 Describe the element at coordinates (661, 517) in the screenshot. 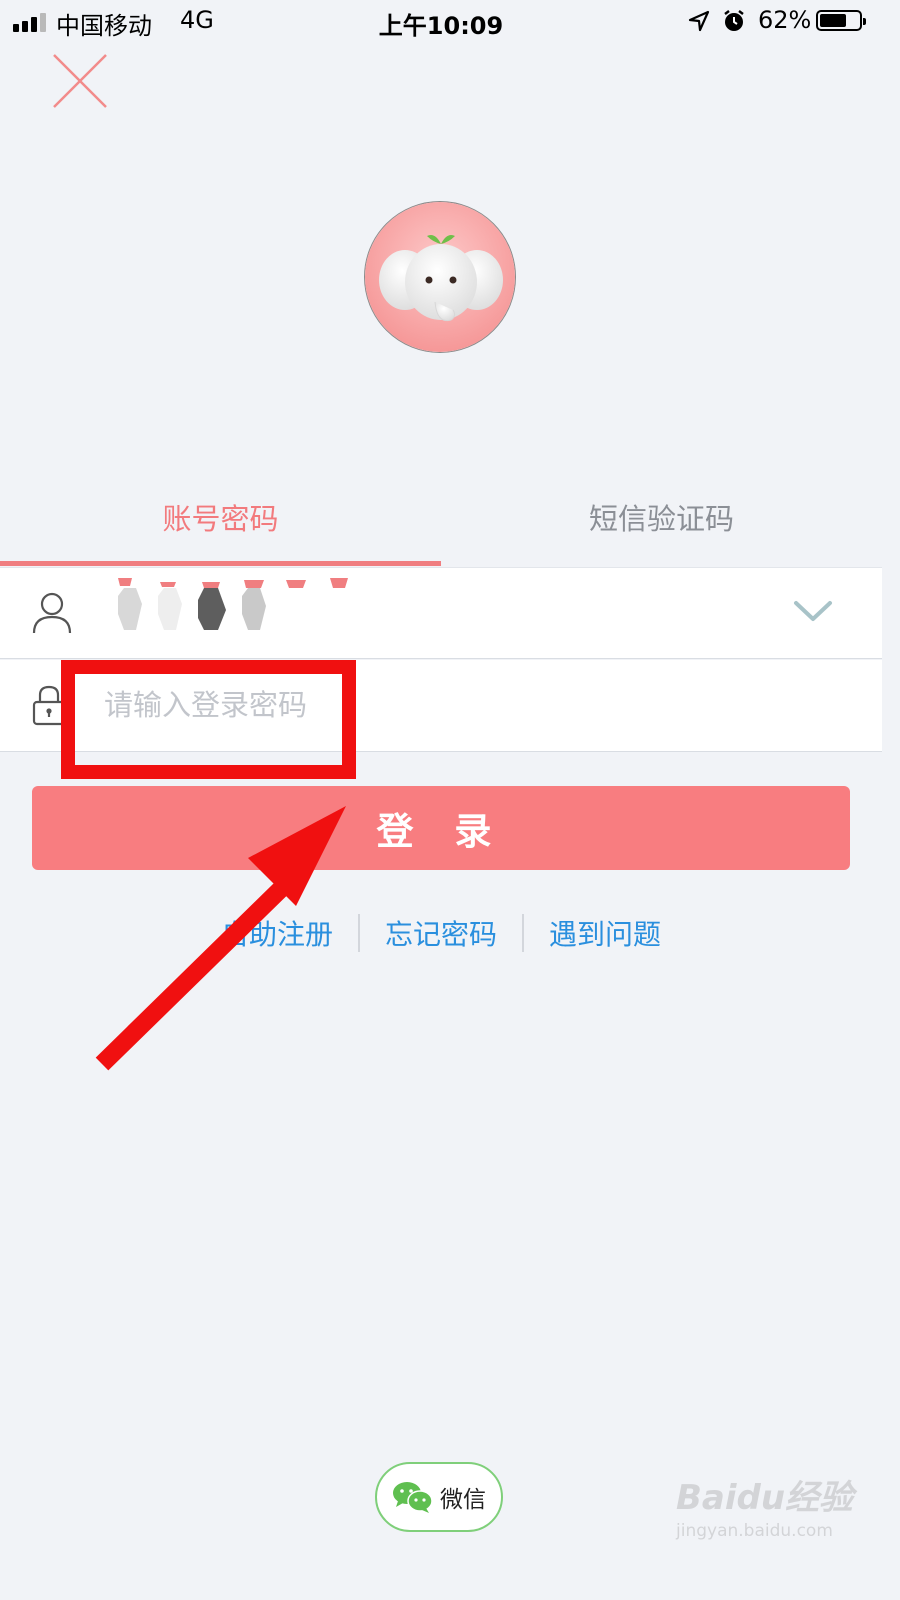

I see `tab-sms-code: 短信验证码` at that location.